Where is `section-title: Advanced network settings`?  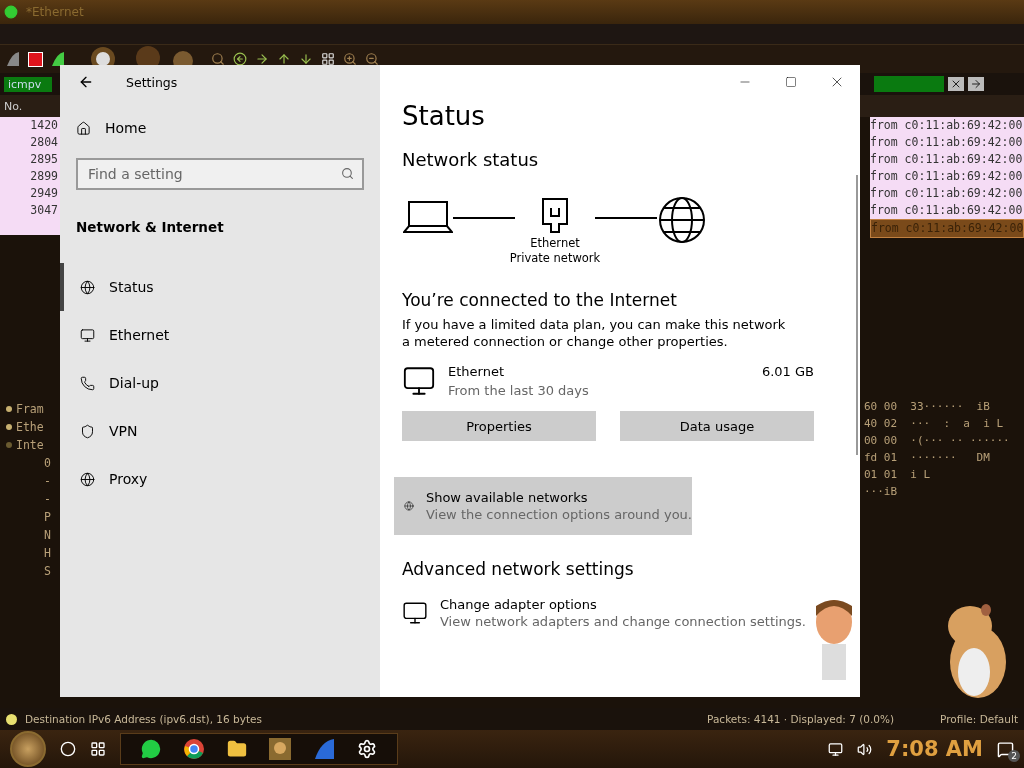
section-title: Advanced network settings is located at coordinates (518, 569).